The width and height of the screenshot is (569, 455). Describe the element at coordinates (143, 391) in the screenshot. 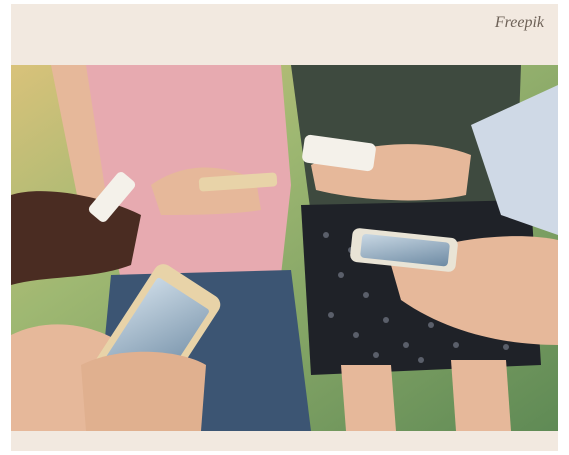

I see `thumb-hand-bottom` at that location.